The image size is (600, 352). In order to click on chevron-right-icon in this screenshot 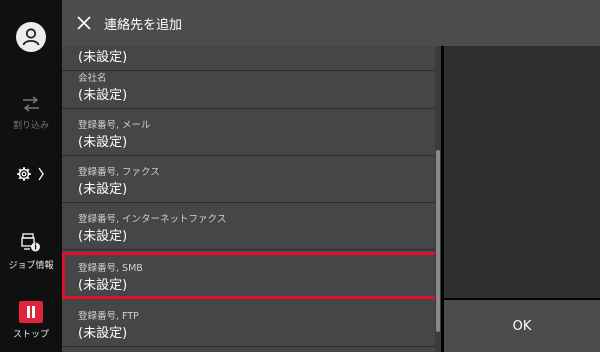, I will do `click(41, 174)`.